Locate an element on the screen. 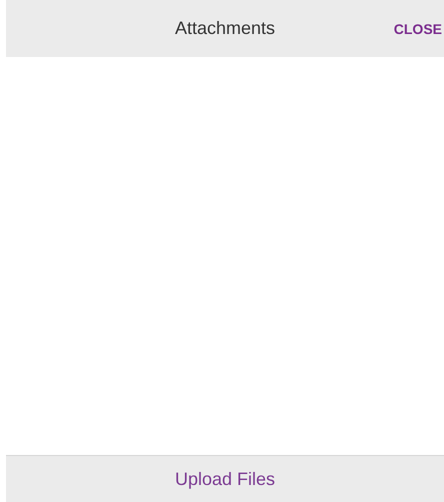 The image size is (444, 502). upload-files-button: Upload Files is located at coordinates (225, 478).